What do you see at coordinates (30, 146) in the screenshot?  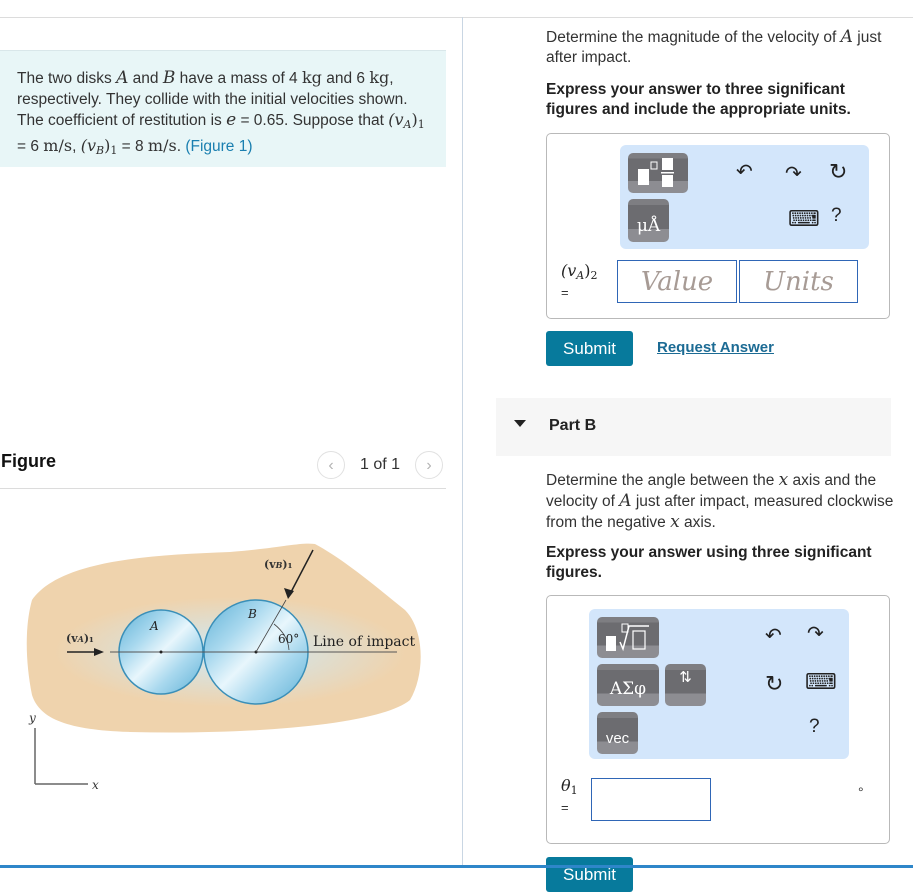 I see `problem-text: = 6` at bounding box center [30, 146].